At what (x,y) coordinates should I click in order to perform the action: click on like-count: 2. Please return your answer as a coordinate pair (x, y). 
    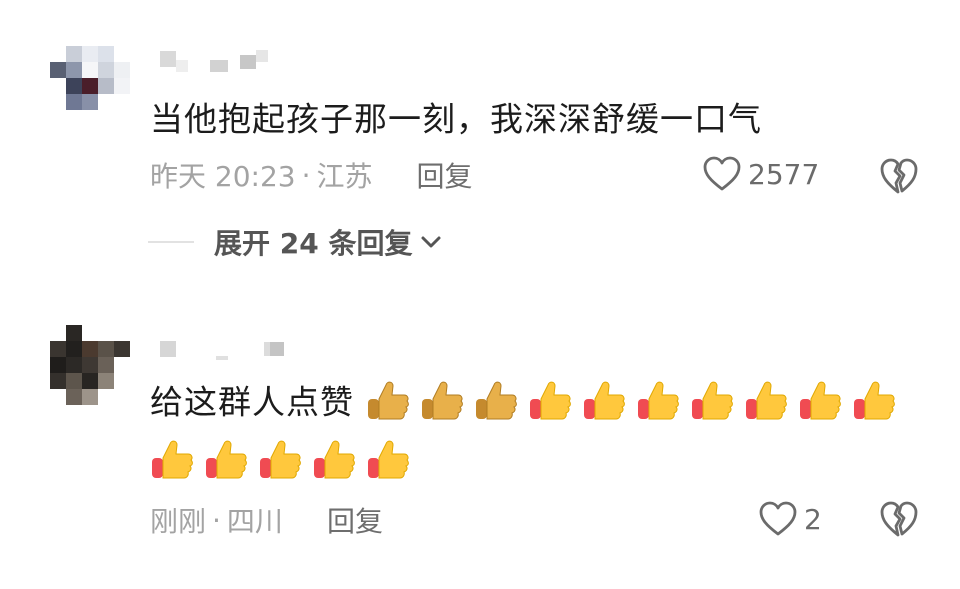
    Looking at the image, I should click on (813, 519).